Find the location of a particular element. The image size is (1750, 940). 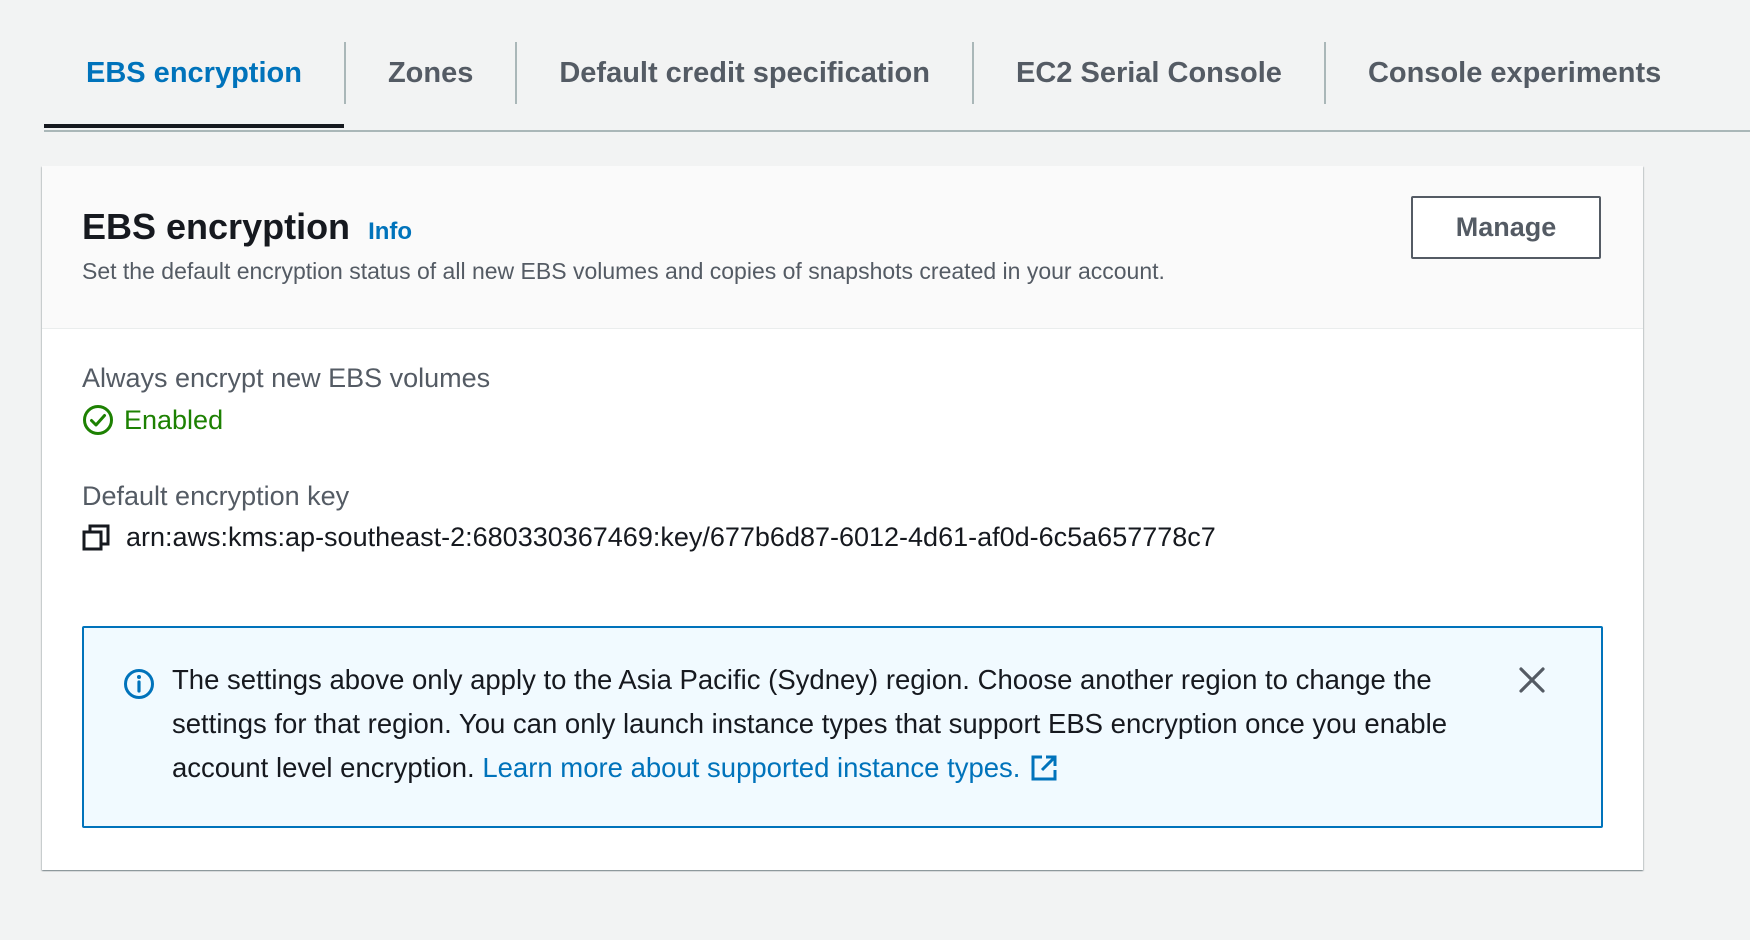

manage-button: Manage is located at coordinates (1506, 227).